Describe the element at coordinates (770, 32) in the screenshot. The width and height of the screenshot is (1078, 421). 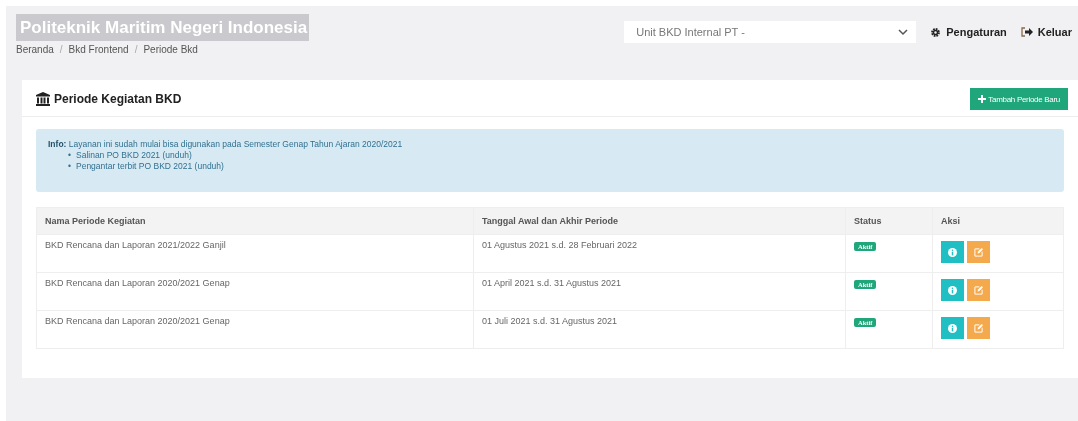
I see `unit-select: Unit BKD Internal PT -` at that location.